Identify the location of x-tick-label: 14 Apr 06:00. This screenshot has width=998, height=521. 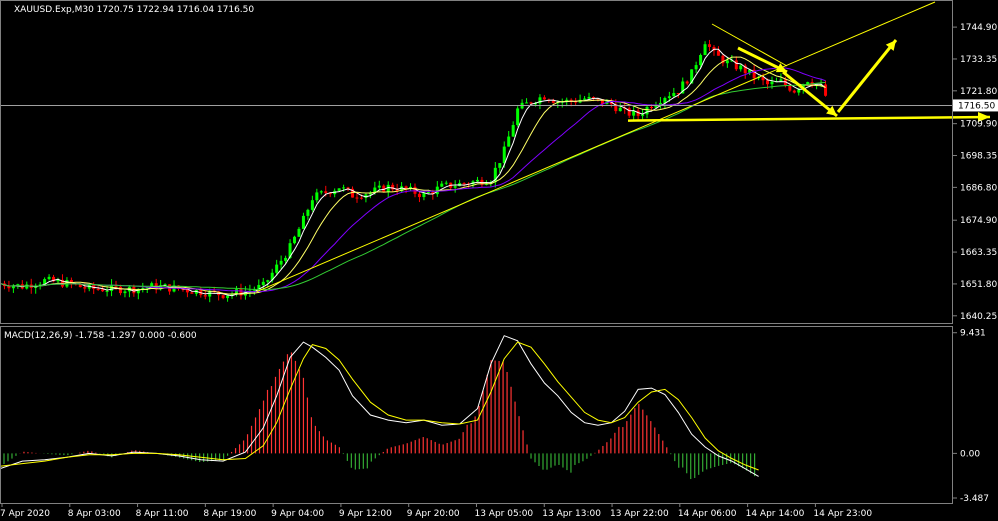
(707, 514).